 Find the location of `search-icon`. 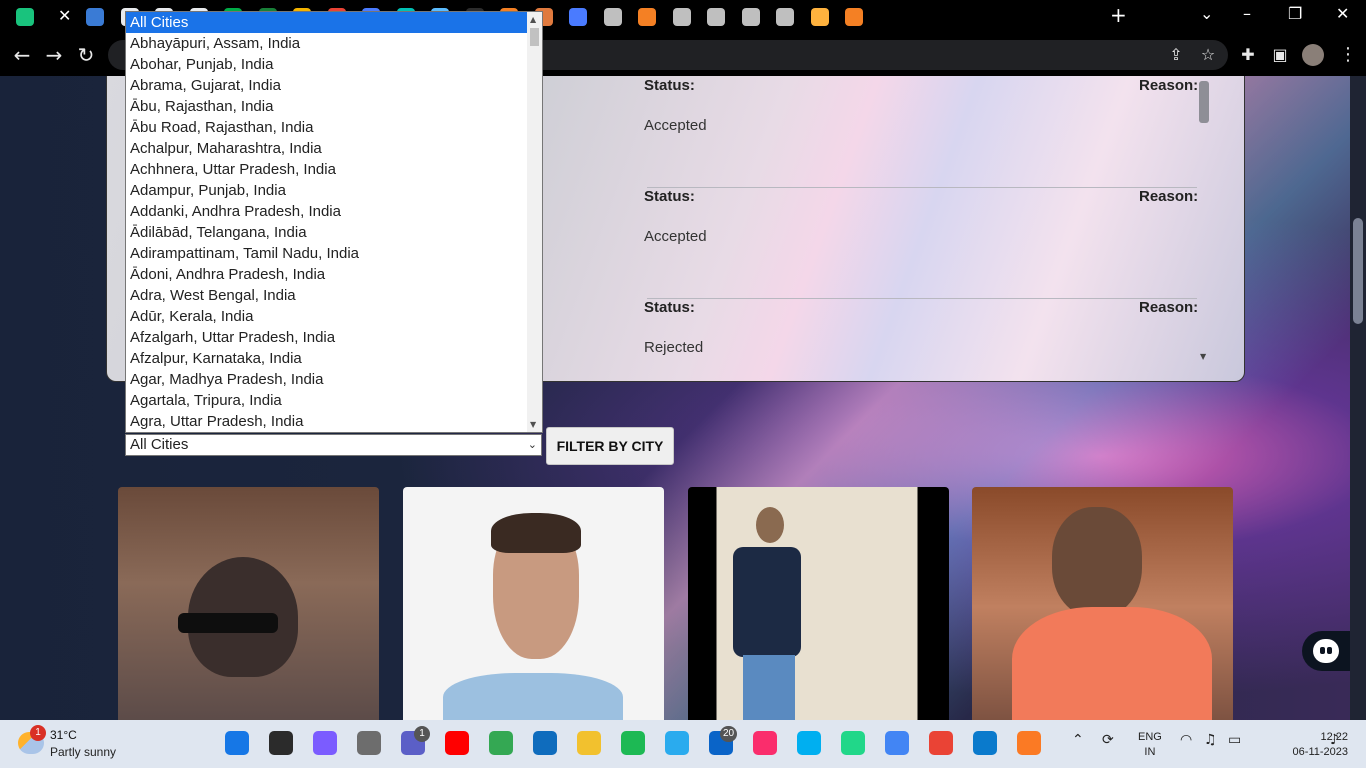

search-icon is located at coordinates (281, 743).